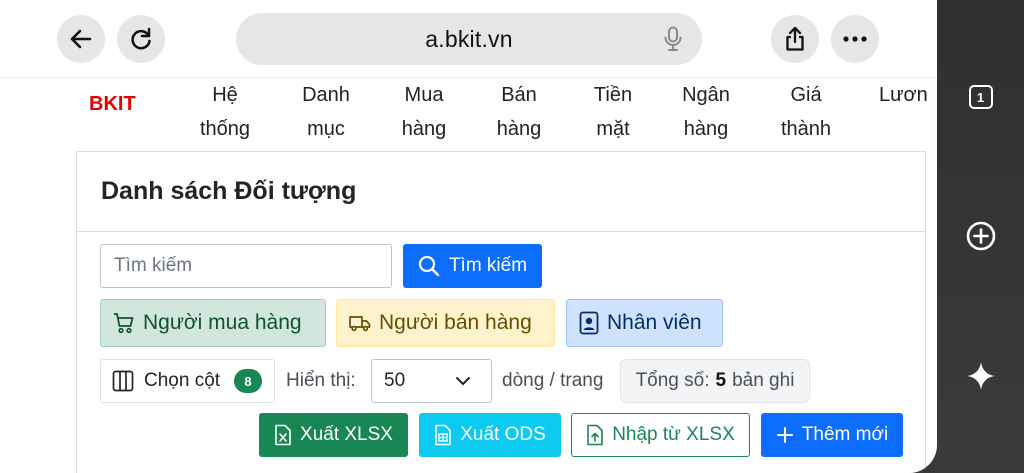 The height and width of the screenshot is (473, 1024). Describe the element at coordinates (360, 324) in the screenshot. I see `truck-icon` at that location.